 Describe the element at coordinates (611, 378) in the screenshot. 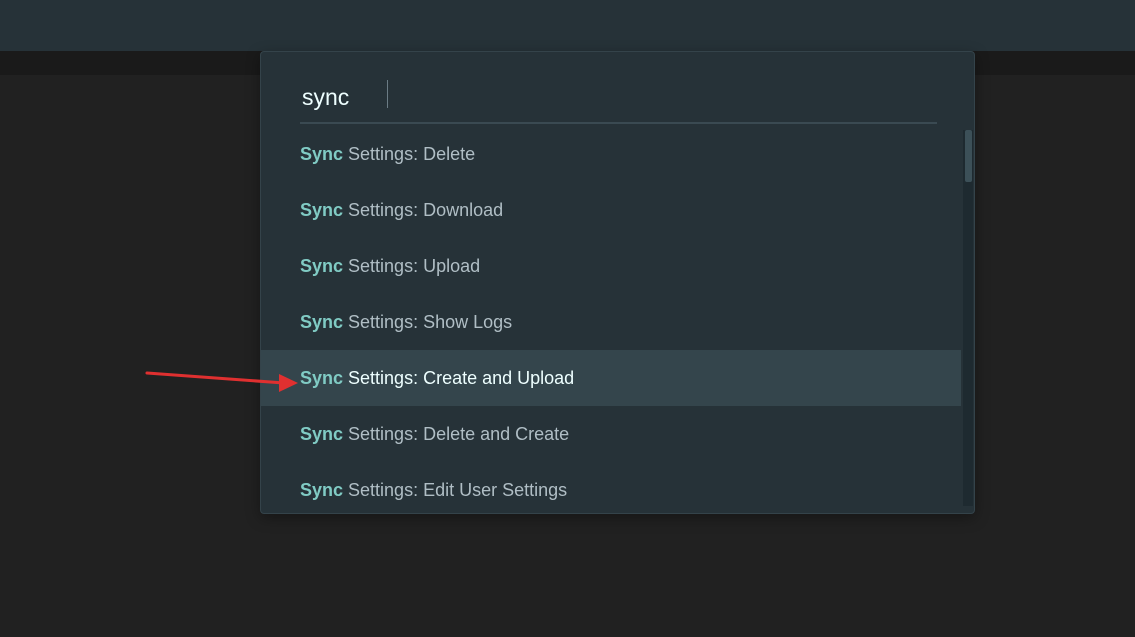

I see `result-item-selected: Sync Settings: Create and Upload` at that location.